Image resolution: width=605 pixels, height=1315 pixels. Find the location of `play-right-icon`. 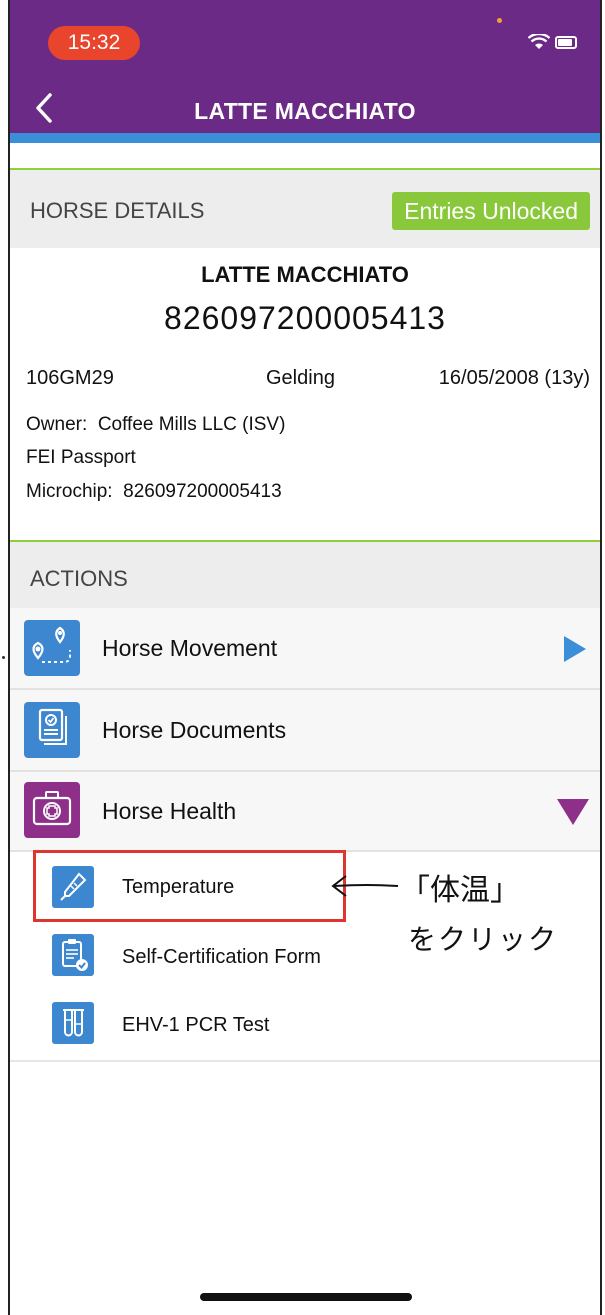

play-right-icon is located at coordinates (575, 649).